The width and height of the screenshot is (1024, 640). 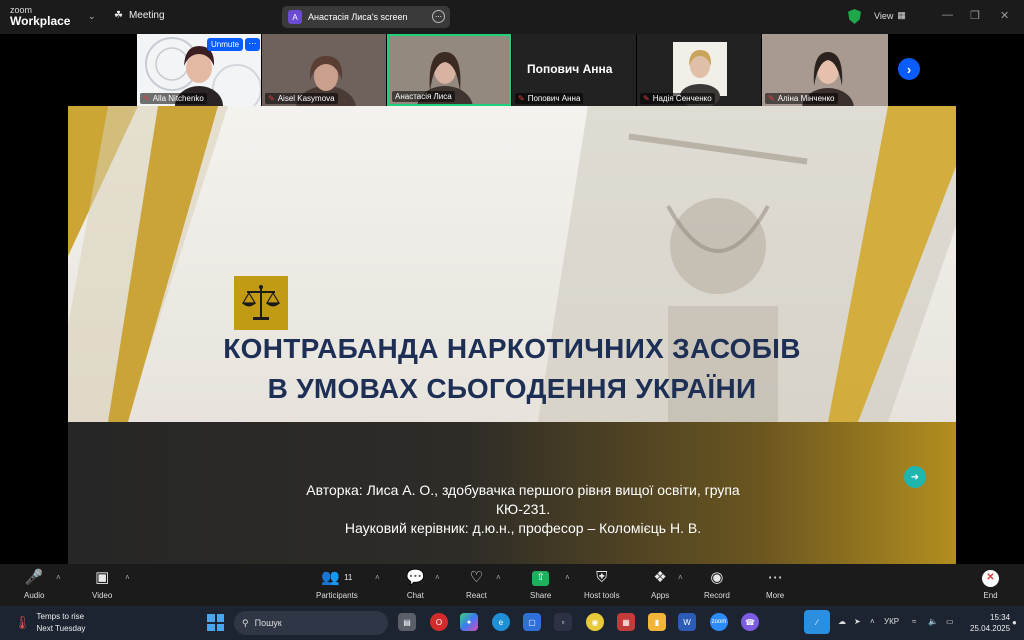 What do you see at coordinates (687, 622) in the screenshot?
I see `word-icon: W` at bounding box center [687, 622].